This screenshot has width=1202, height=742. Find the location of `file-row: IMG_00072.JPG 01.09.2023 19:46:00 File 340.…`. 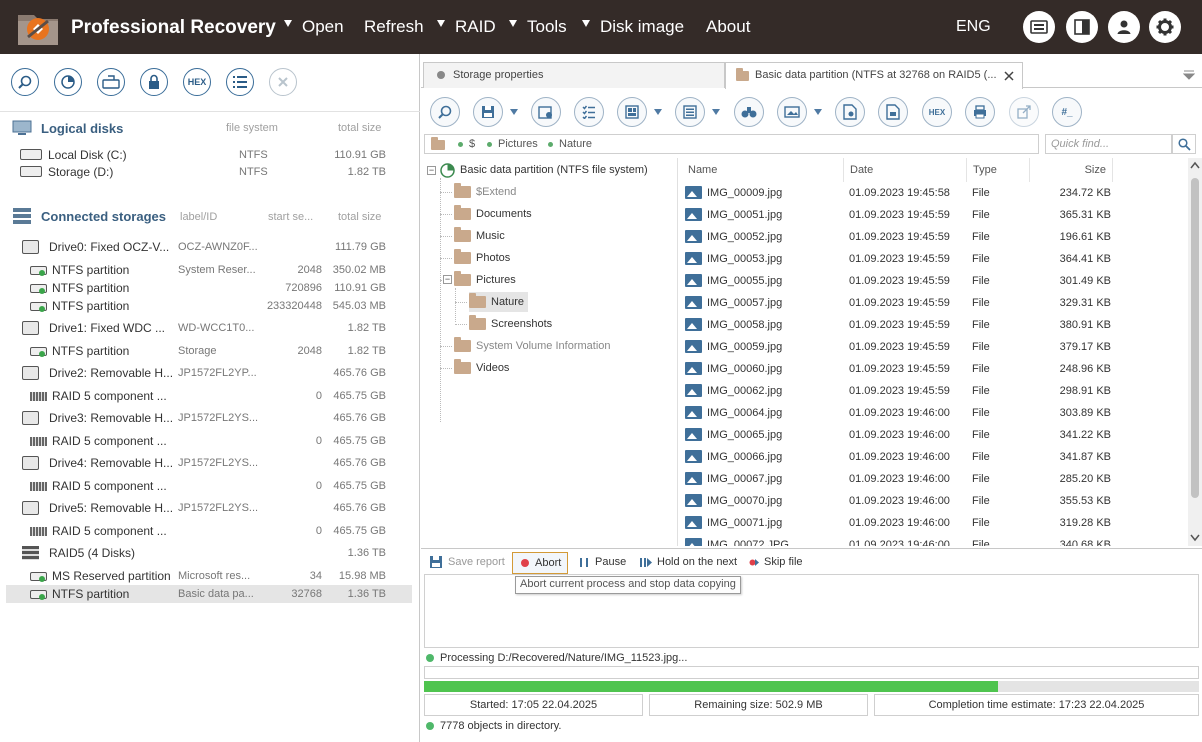

file-row: IMG_00072.JPG 01.09.2023 19:46:00 File 340.… is located at coordinates (935, 540).